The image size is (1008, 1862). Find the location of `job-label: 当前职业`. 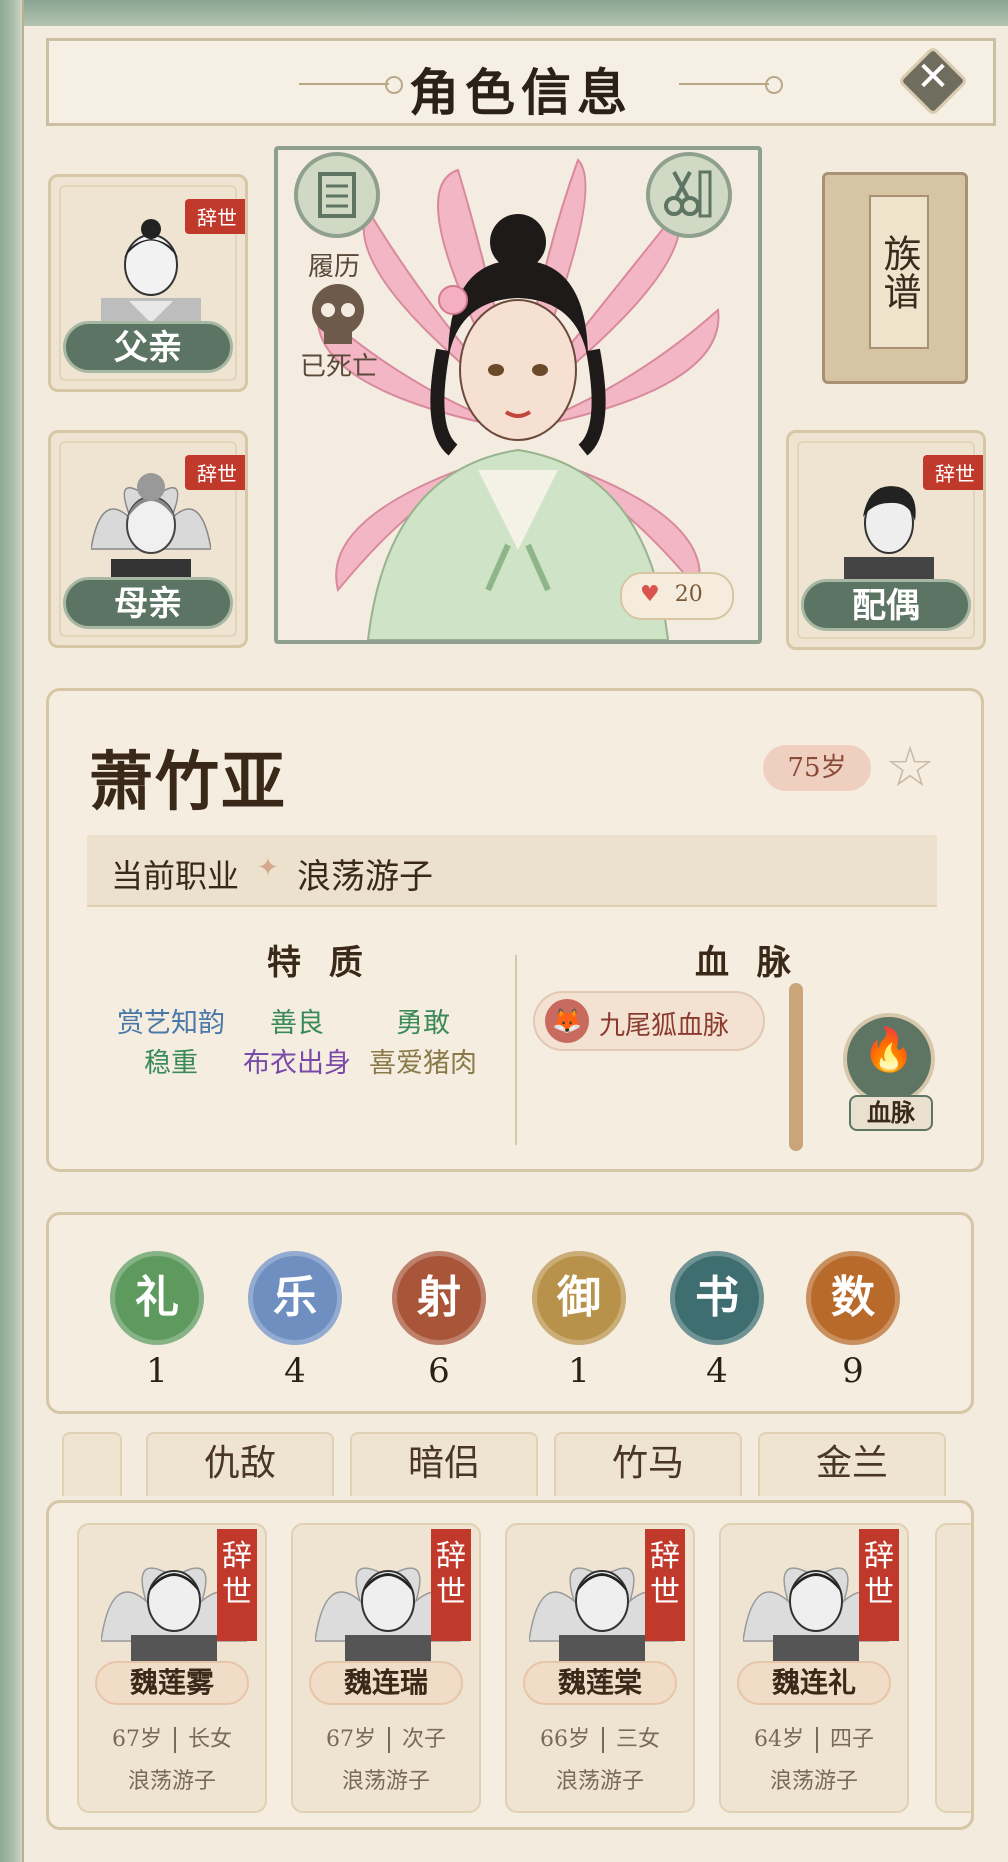

job-label: 当前职业 is located at coordinates (175, 876).